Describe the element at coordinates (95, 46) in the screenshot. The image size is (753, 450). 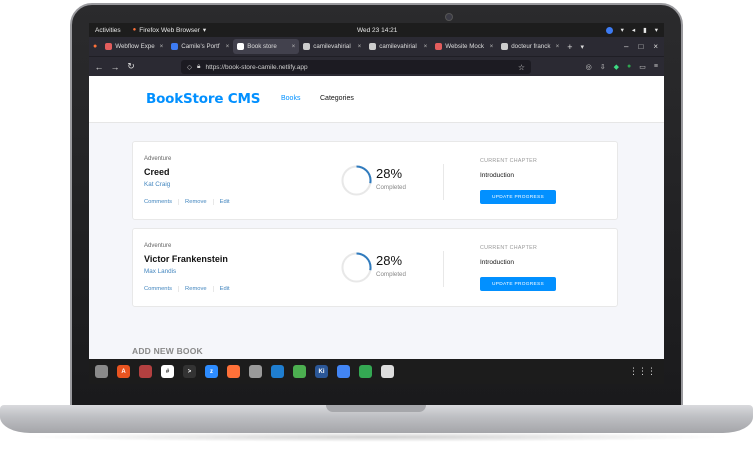
I see `firefox-view-icon: ●` at that location.